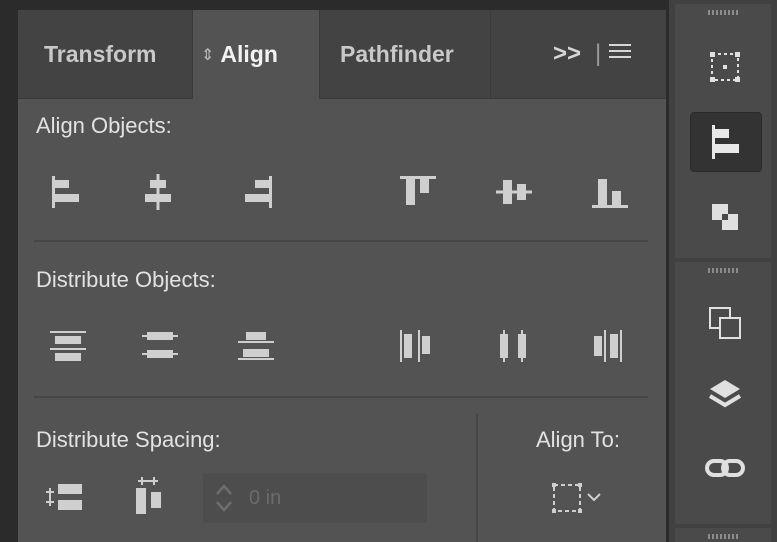 The width and height of the screenshot is (777, 542). I want to click on align-to-label: Align To:, so click(578, 439).